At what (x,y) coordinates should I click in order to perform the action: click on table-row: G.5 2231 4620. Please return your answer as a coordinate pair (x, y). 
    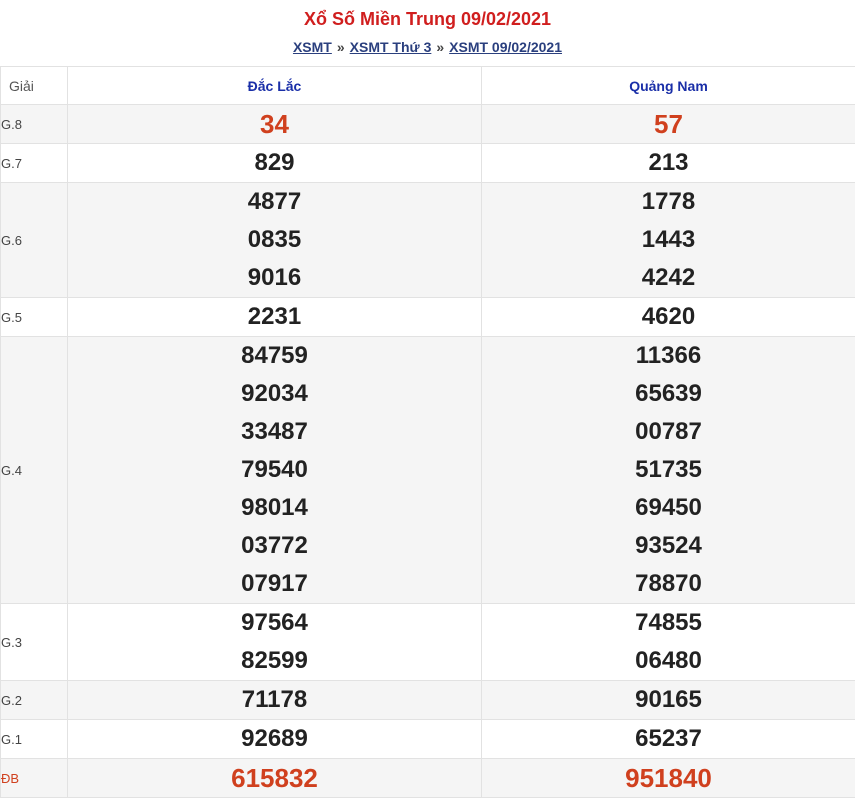
    Looking at the image, I should click on (427, 317).